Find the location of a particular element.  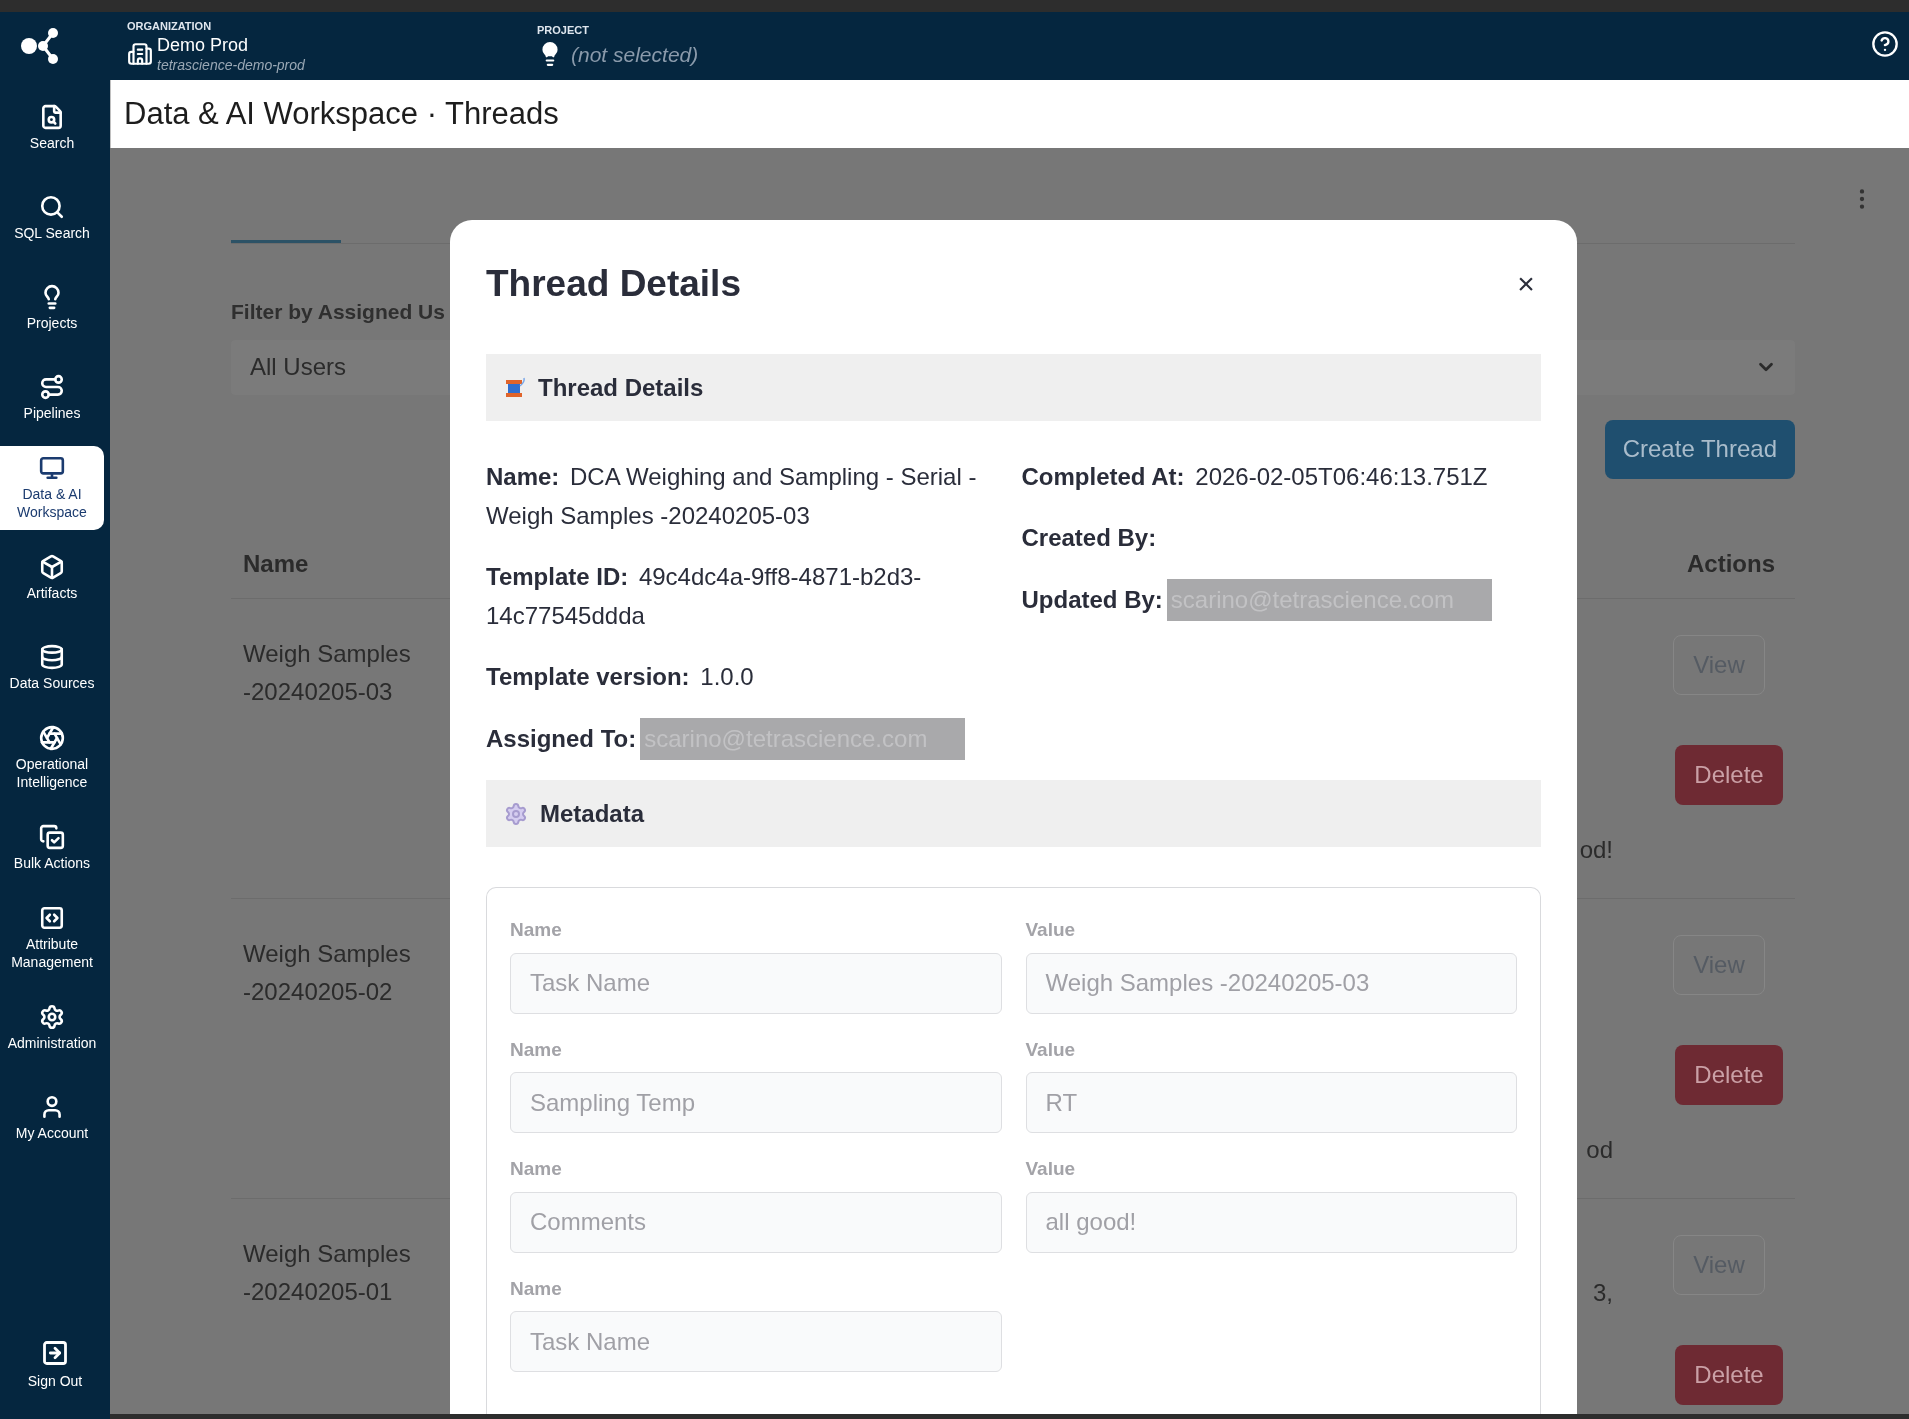

sign-out-icon is located at coordinates (55, 1352).